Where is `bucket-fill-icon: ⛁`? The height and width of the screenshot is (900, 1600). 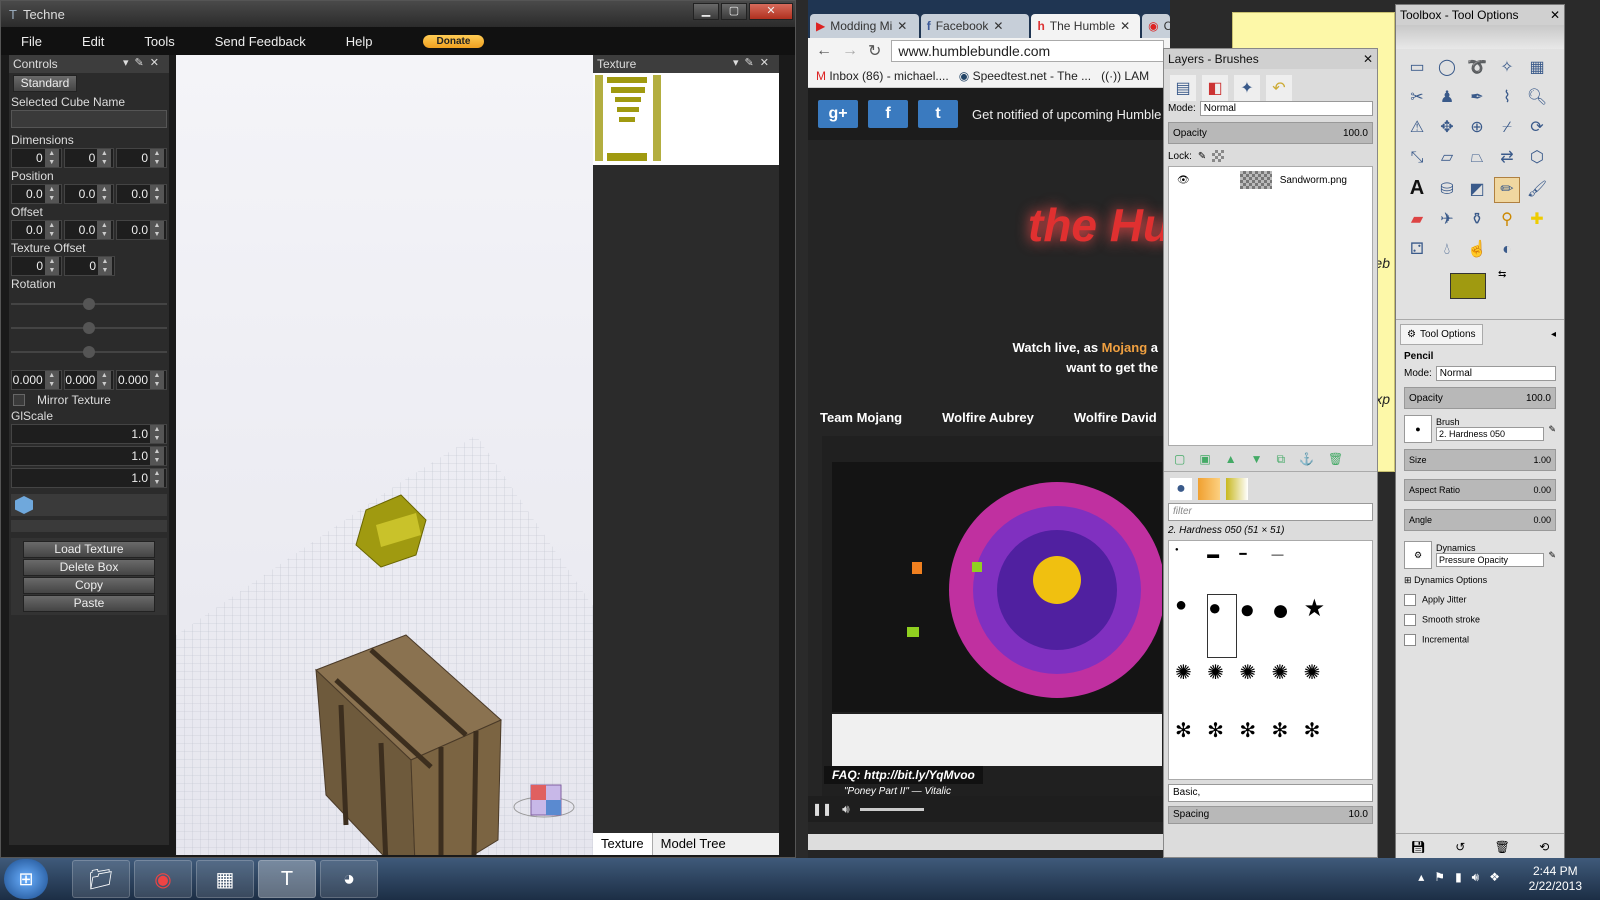
bucket-fill-icon: ⛁ is located at coordinates (1447, 190).